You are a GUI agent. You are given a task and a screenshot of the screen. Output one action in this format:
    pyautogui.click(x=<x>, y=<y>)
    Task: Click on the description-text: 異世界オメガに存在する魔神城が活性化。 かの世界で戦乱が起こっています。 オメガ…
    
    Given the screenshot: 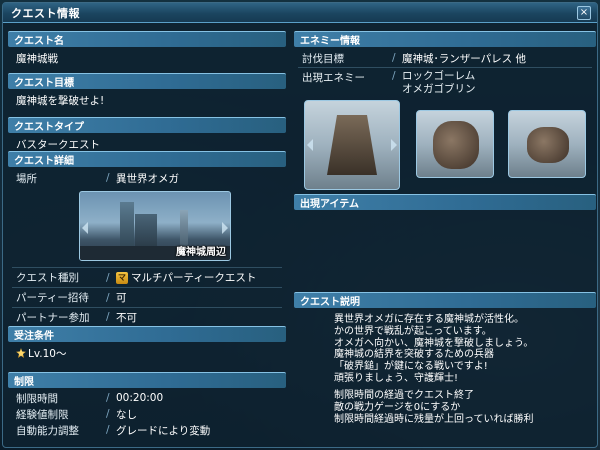 What is the action you would take?
    pyautogui.click(x=445, y=349)
    